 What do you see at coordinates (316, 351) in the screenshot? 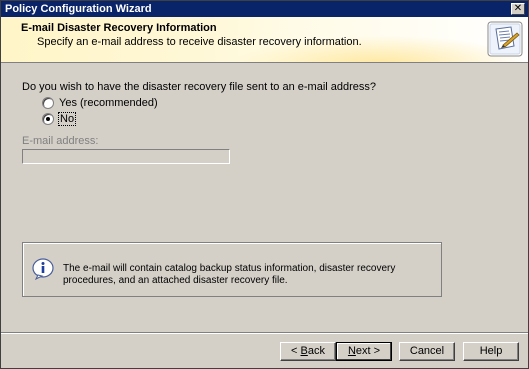
I see `back-rest: ack` at bounding box center [316, 351].